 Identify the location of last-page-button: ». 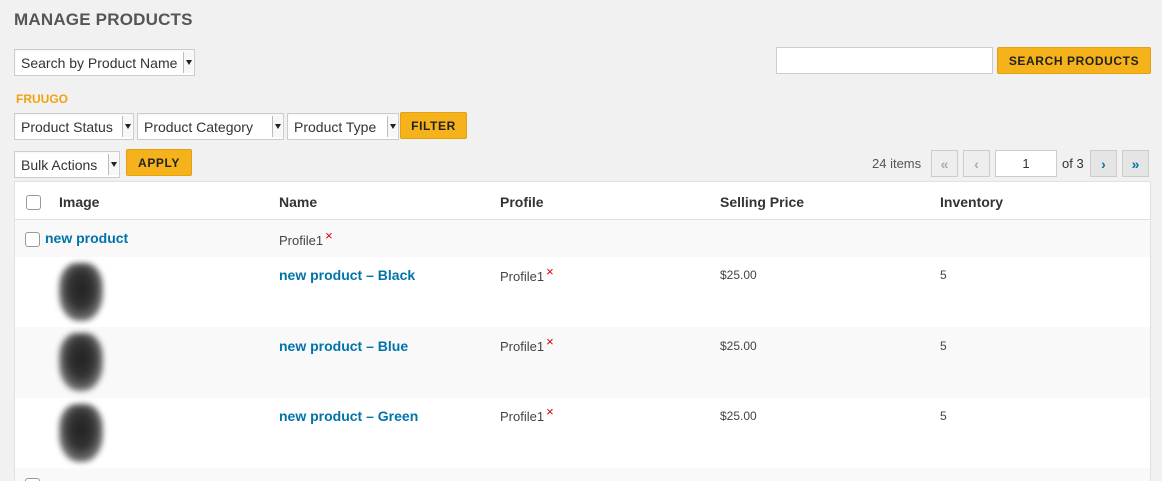
(1135, 163).